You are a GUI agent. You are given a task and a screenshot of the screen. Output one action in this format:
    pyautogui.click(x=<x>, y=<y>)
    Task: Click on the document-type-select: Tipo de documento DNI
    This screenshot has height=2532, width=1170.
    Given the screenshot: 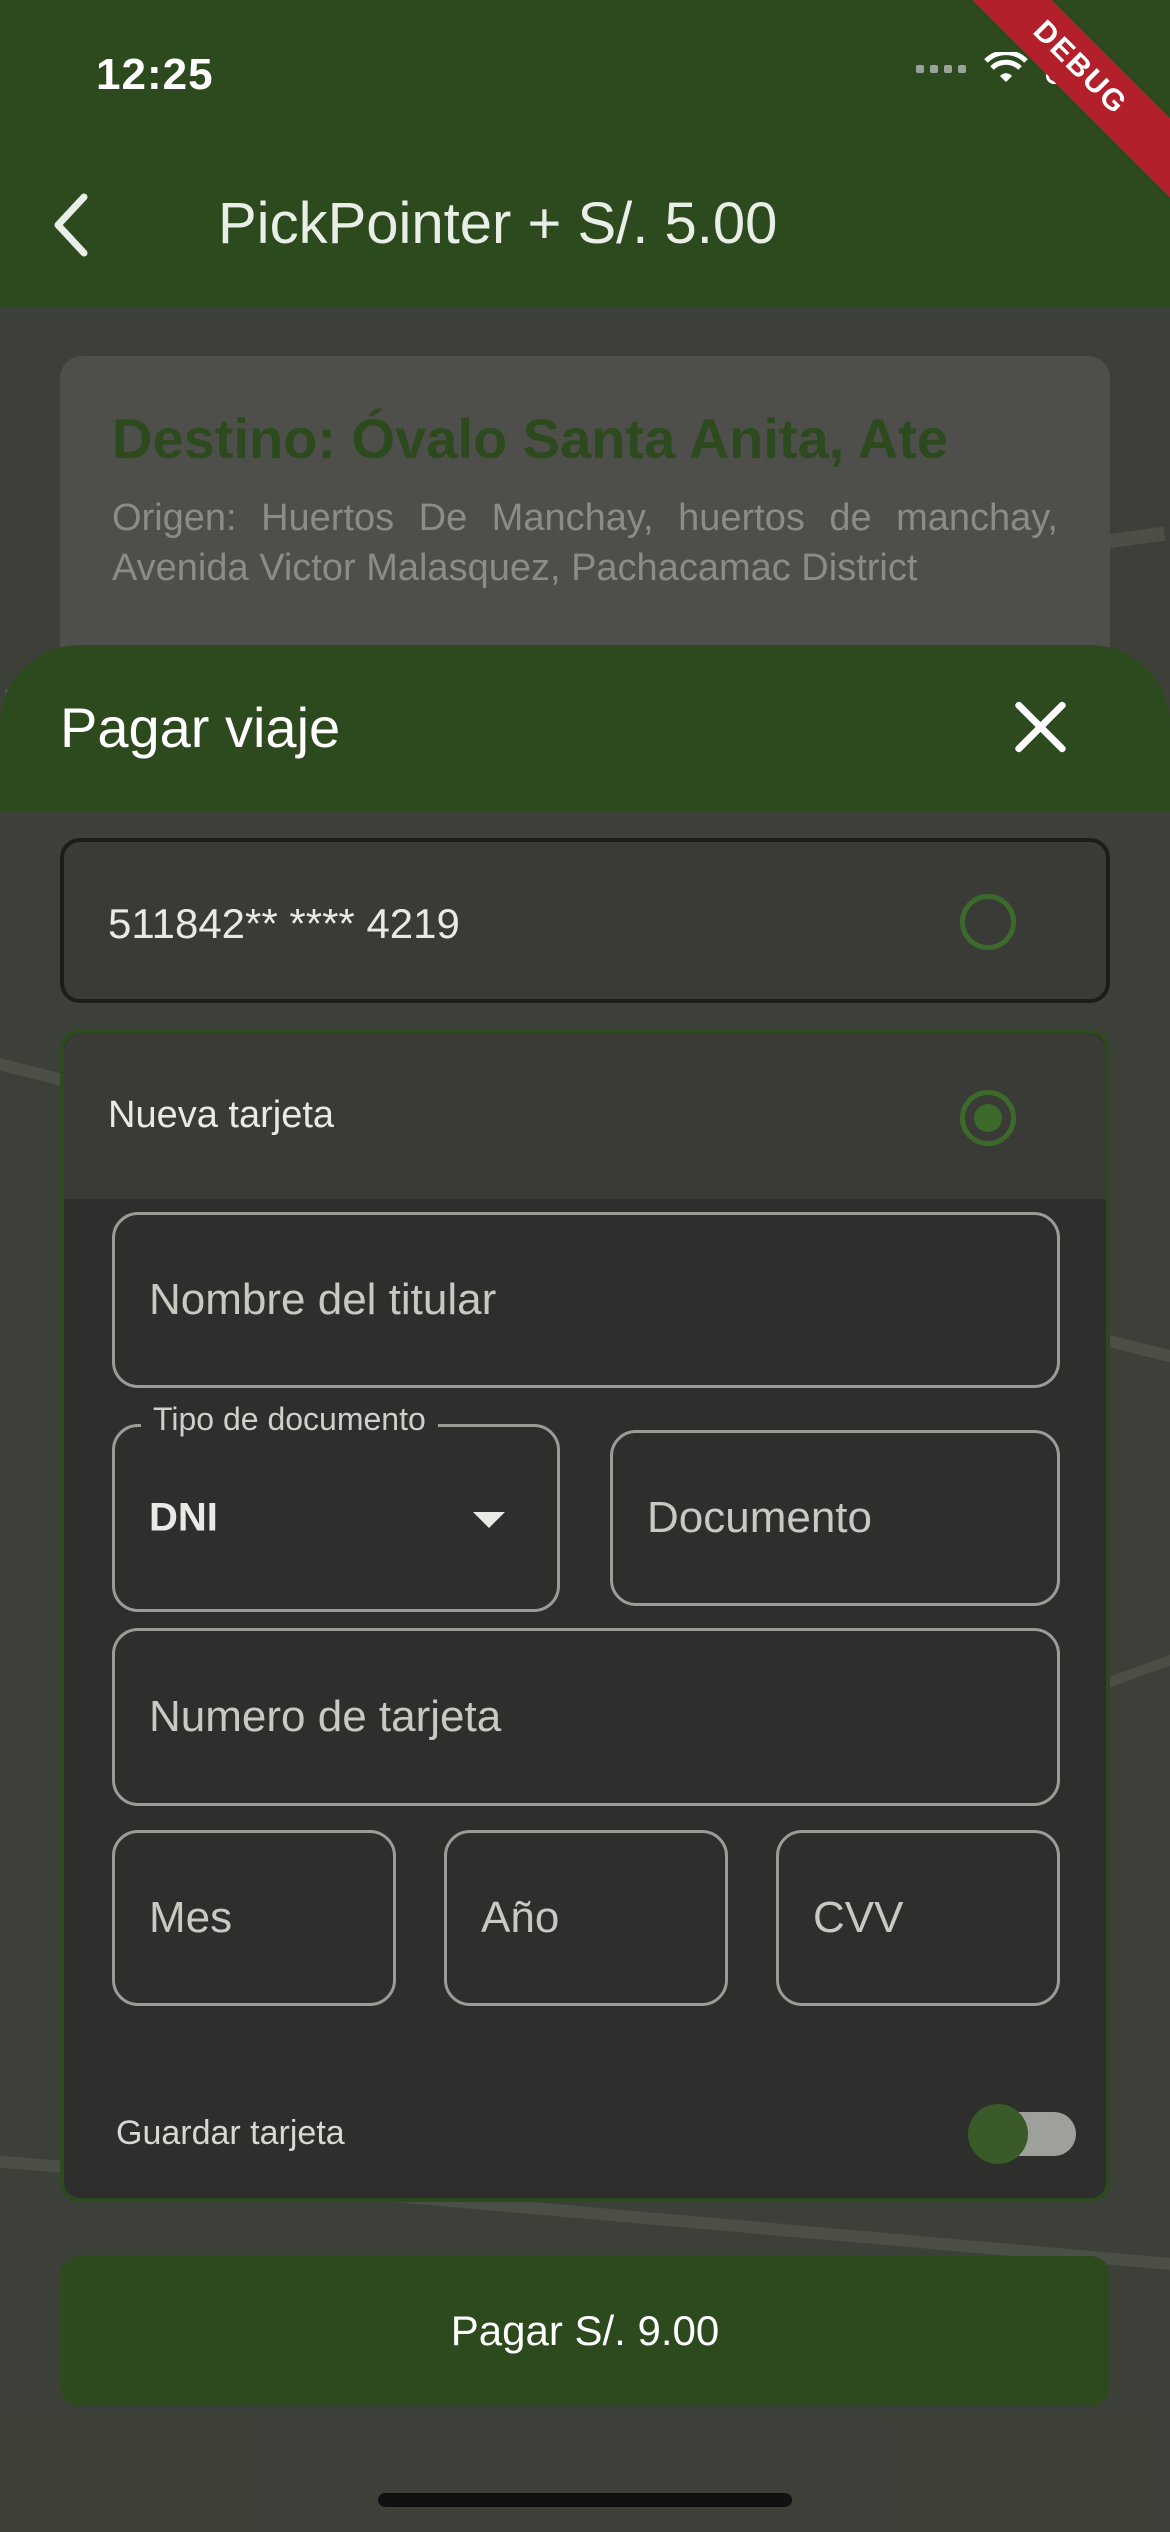 What is the action you would take?
    pyautogui.click(x=336, y=1506)
    